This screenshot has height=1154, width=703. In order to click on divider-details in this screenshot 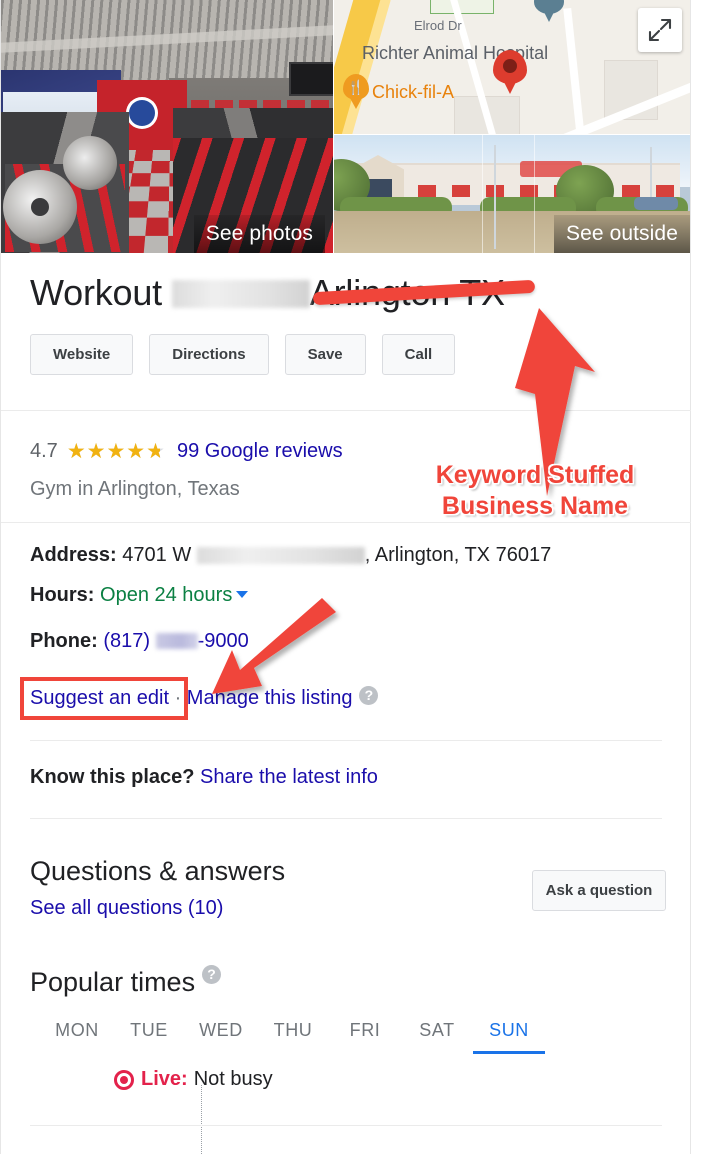, I will do `click(346, 522)`.